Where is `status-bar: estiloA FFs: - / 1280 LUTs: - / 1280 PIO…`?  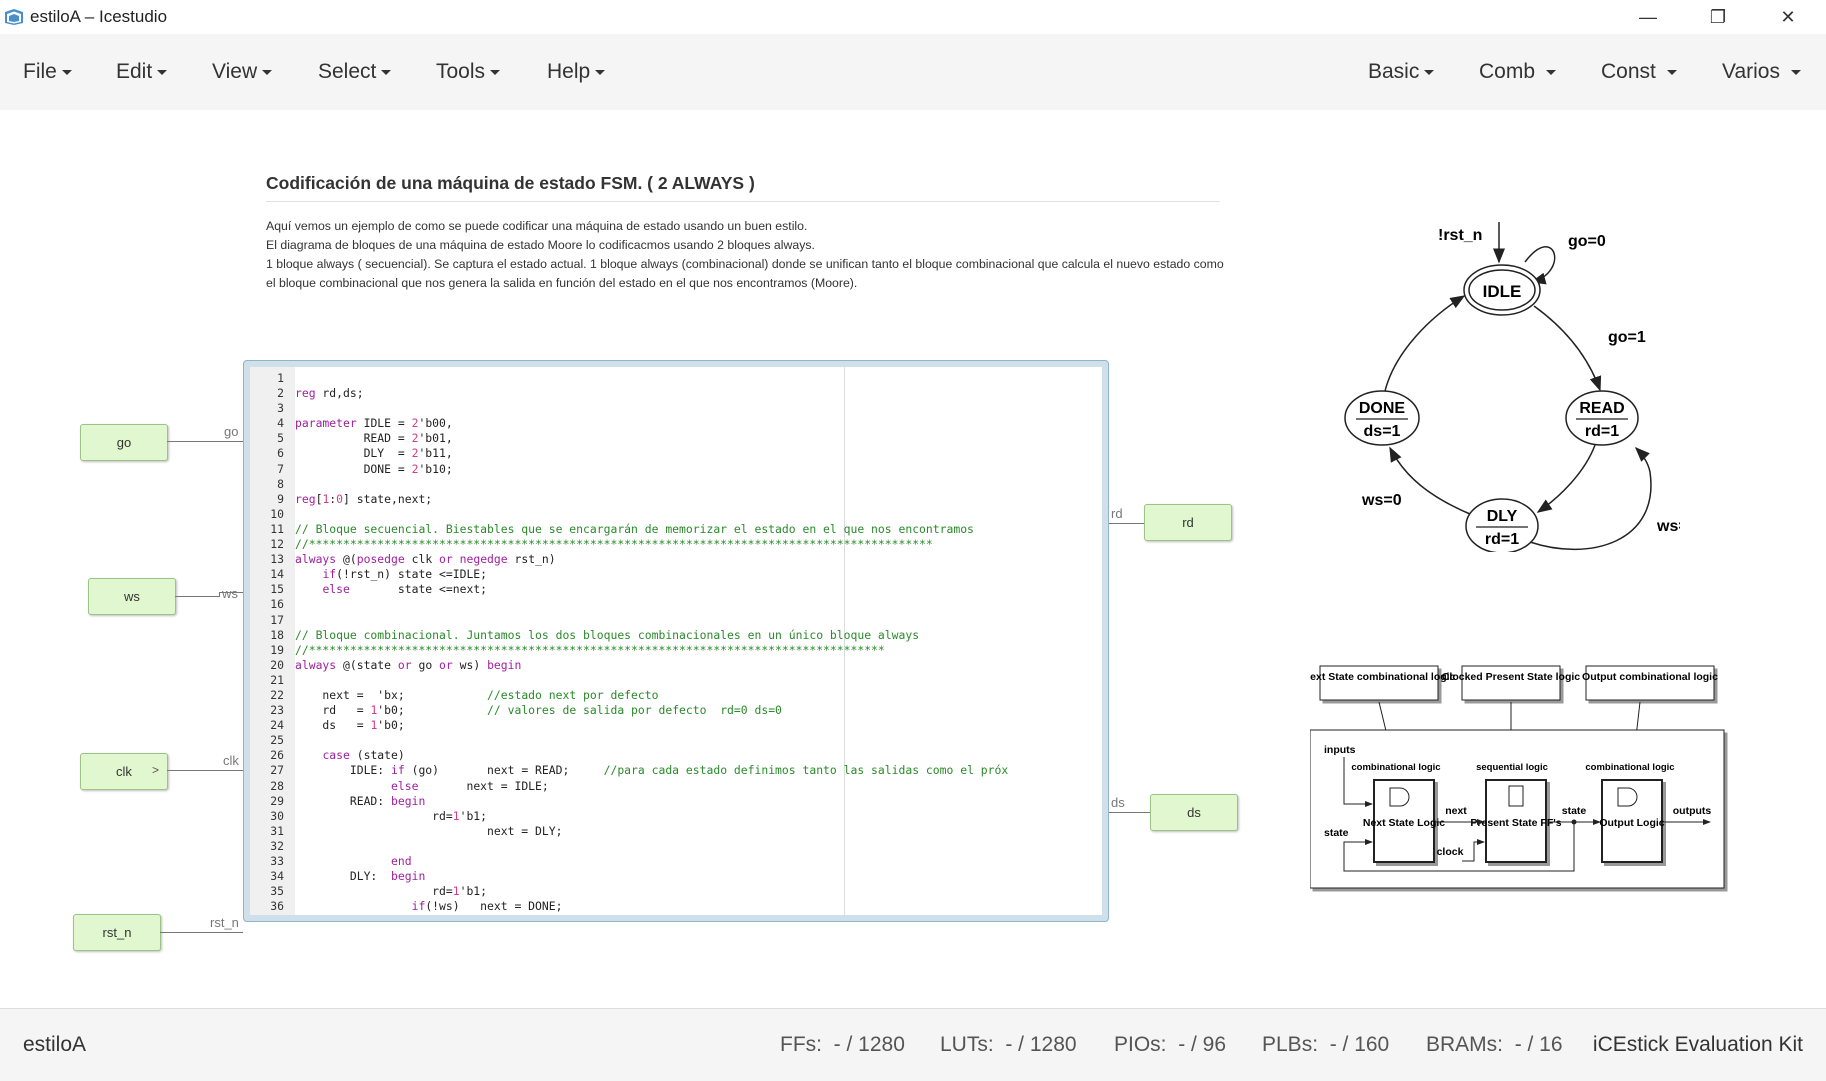 status-bar: estiloA FFs: - / 1280 LUTs: - / 1280 PIO… is located at coordinates (913, 1044).